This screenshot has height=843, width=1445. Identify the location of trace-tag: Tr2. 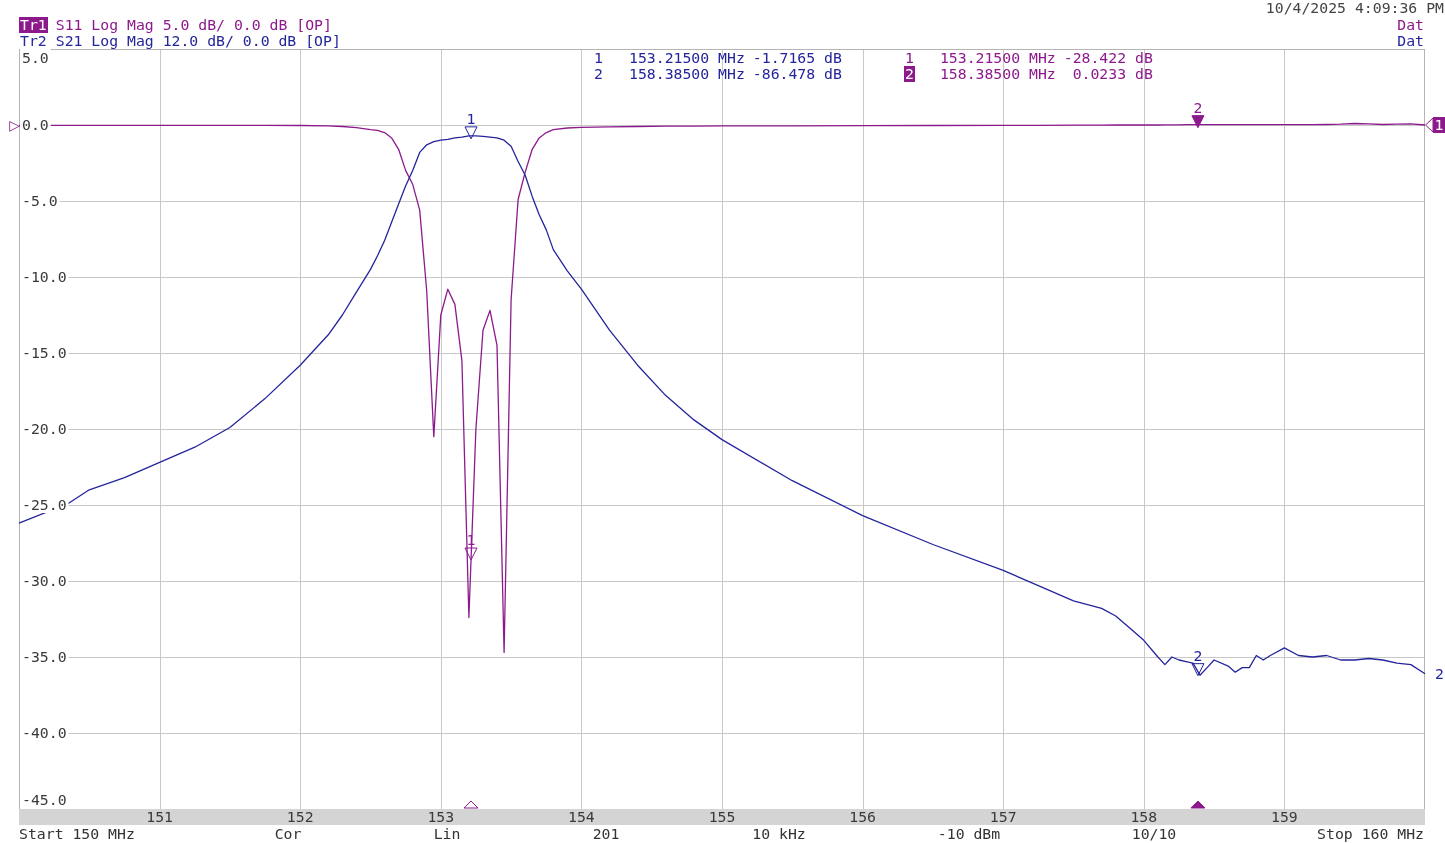
(33, 41).